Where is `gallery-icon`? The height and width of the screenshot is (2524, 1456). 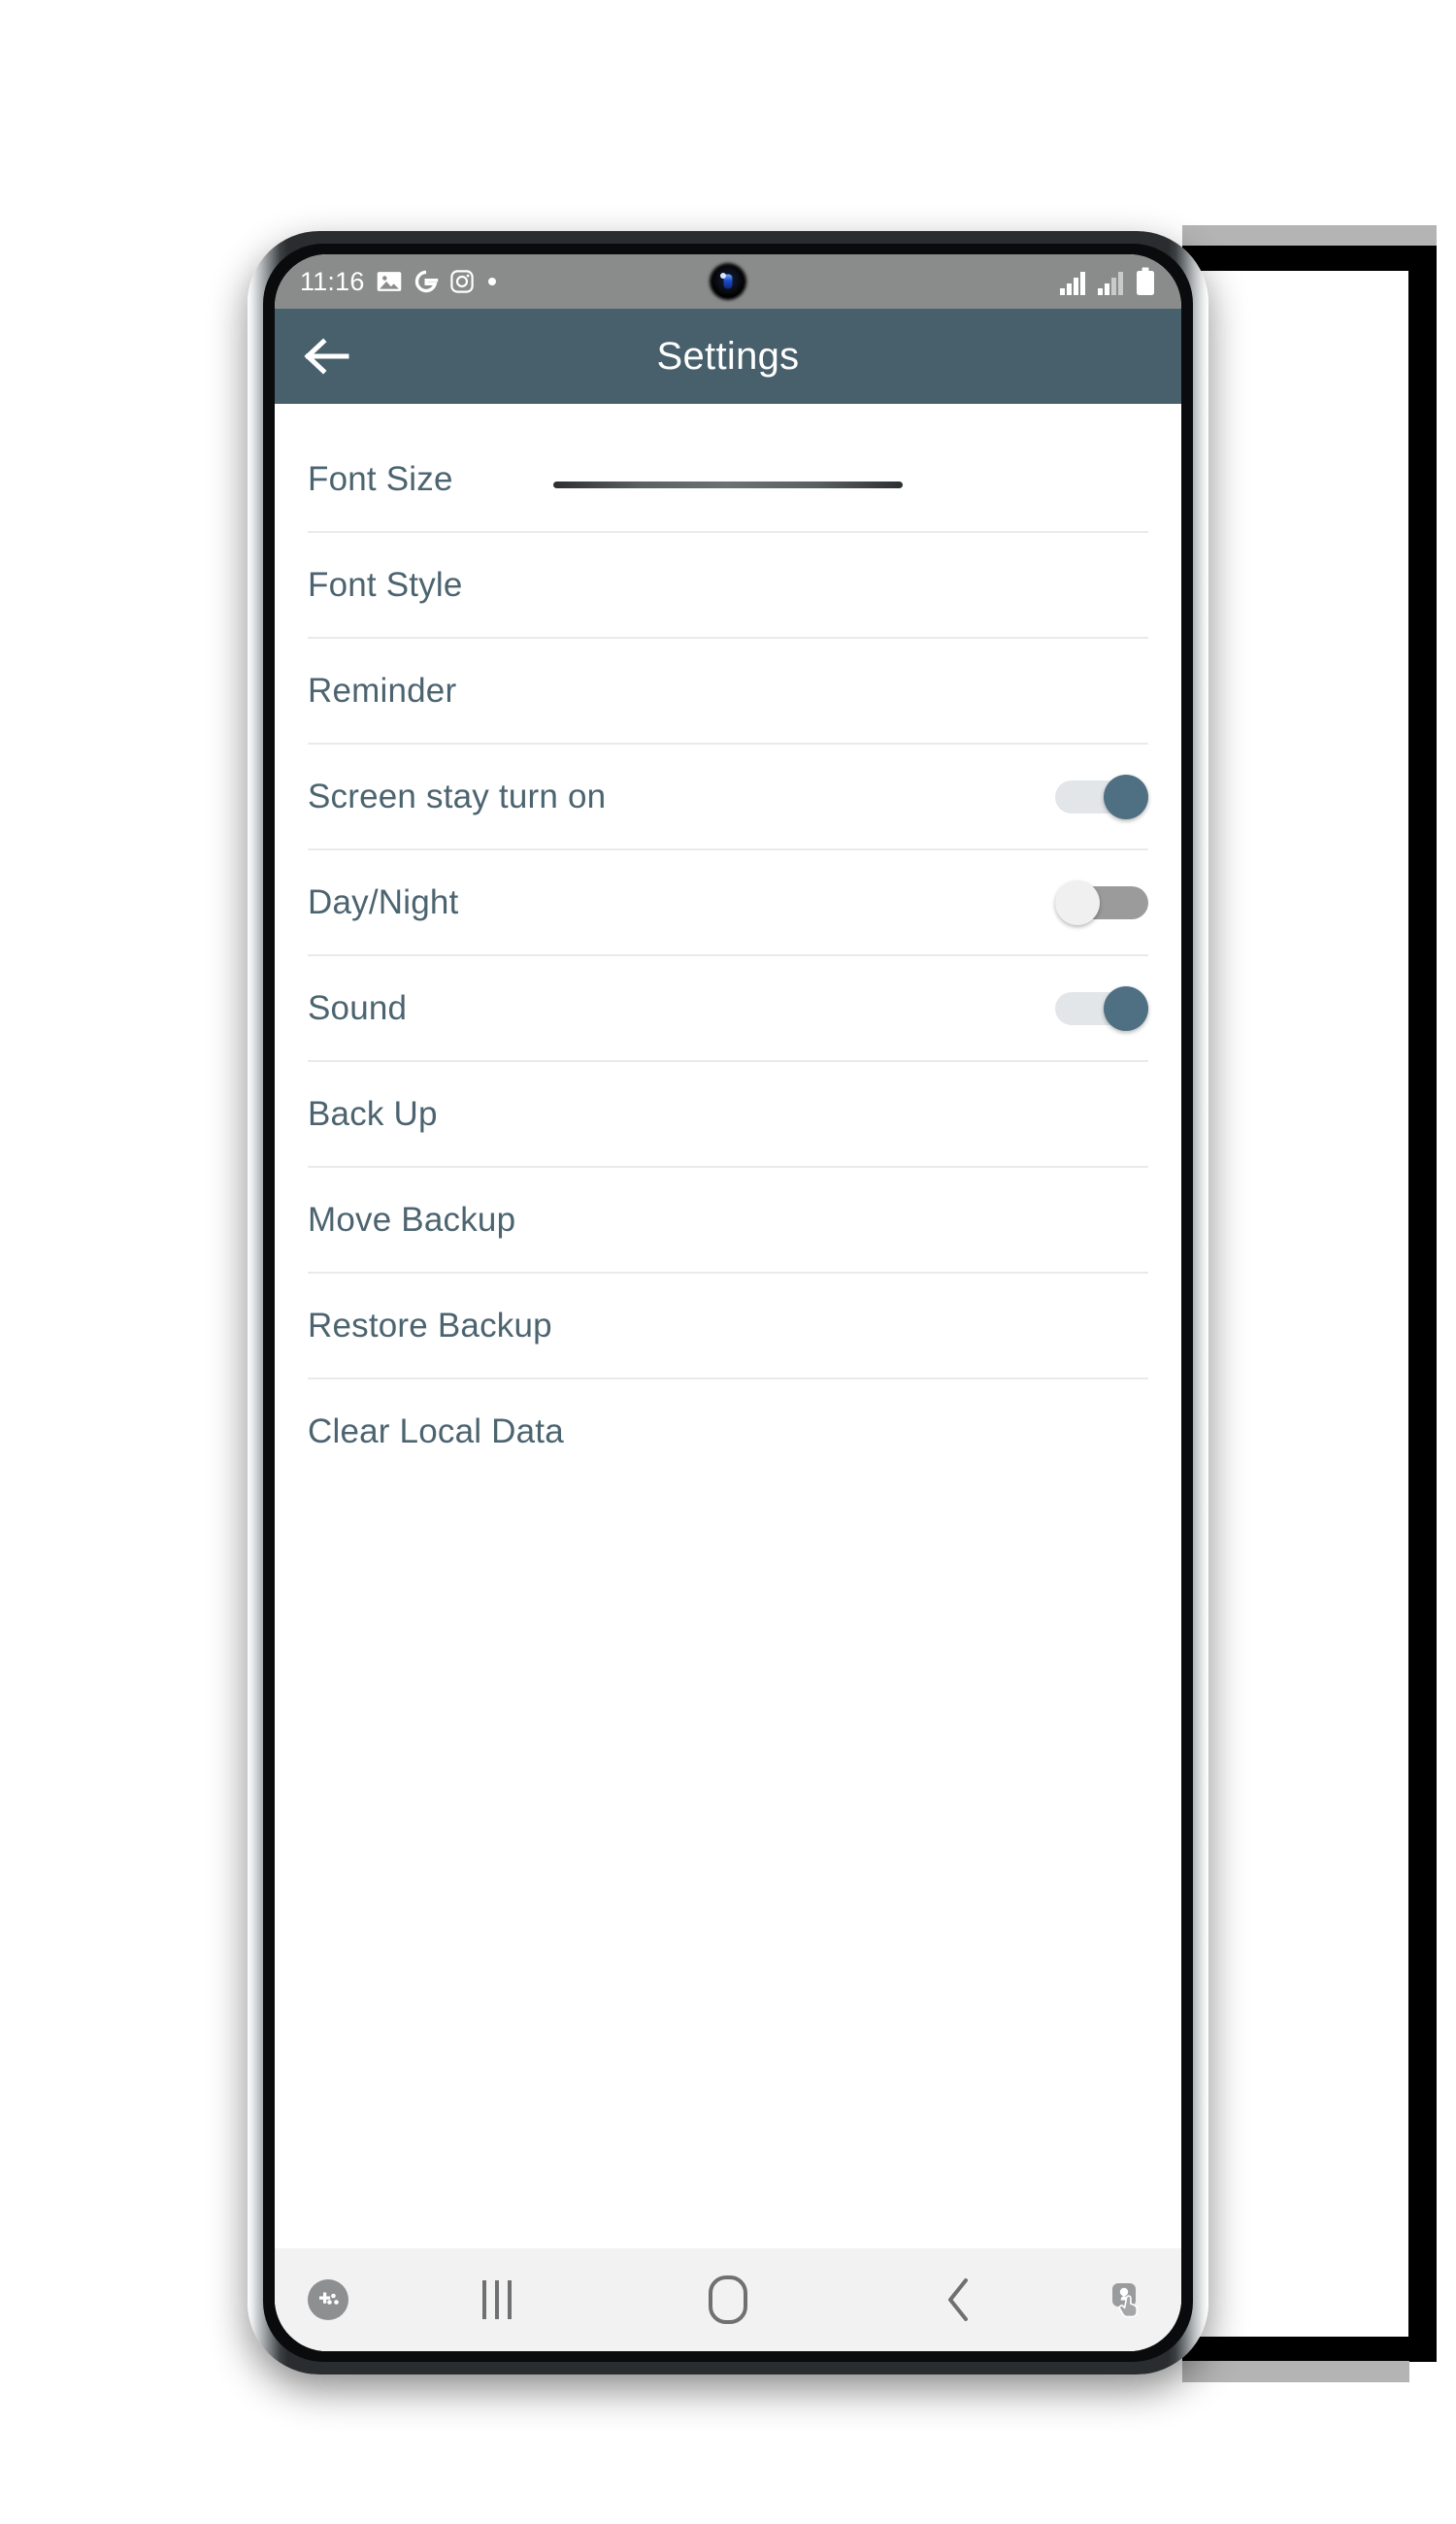
gallery-icon is located at coordinates (389, 281).